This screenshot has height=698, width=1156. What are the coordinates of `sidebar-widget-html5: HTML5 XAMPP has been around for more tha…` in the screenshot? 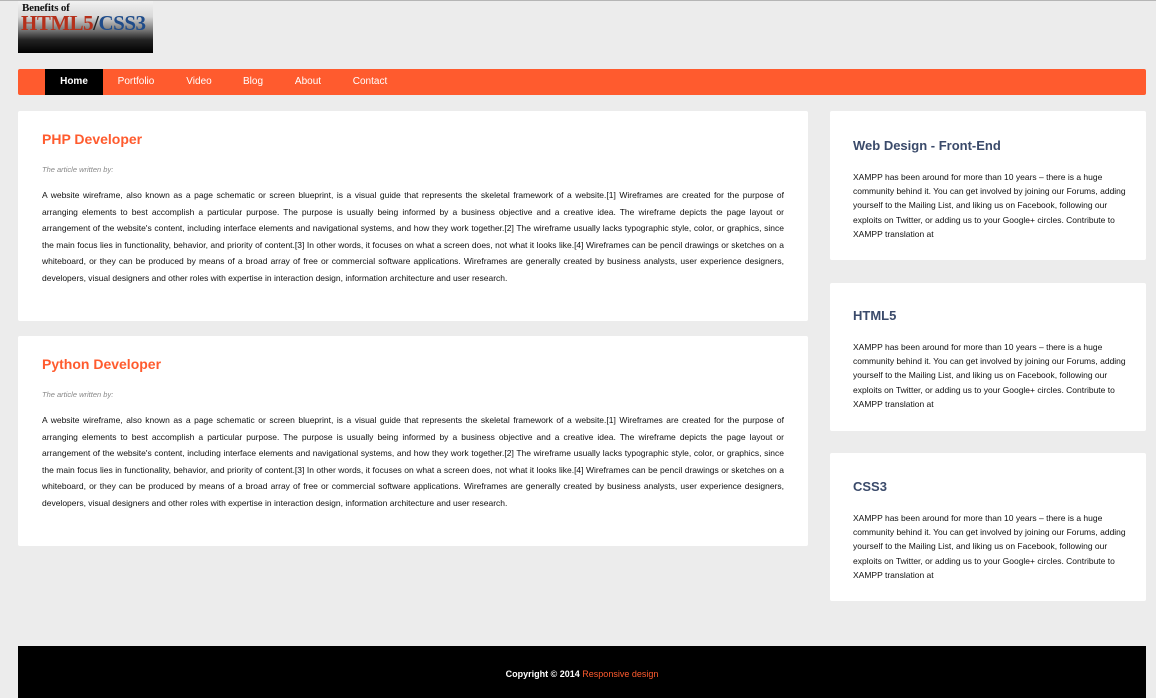 It's located at (988, 357).